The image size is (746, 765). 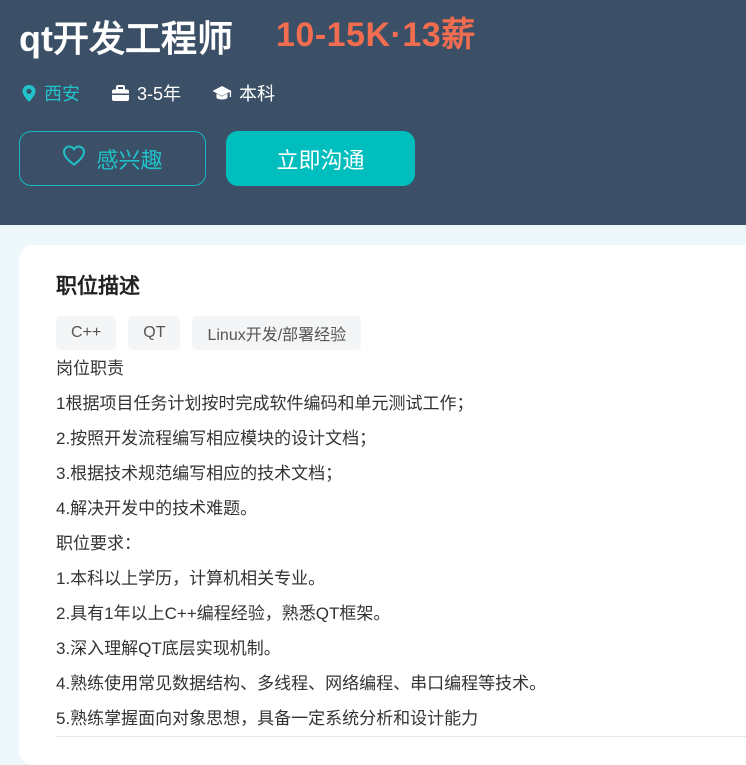 I want to click on job-city: 西安, so click(x=50, y=93).